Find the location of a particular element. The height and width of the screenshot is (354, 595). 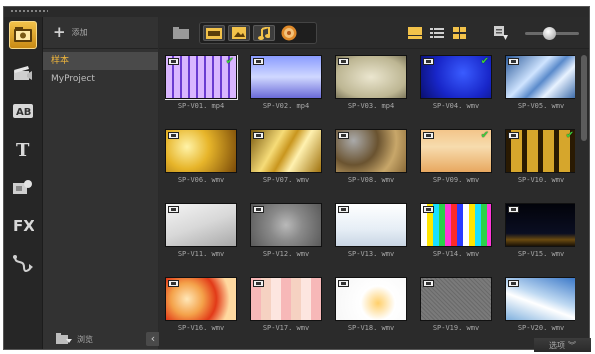

media-clip: SP-V03. mp4 is located at coordinates (371, 91).